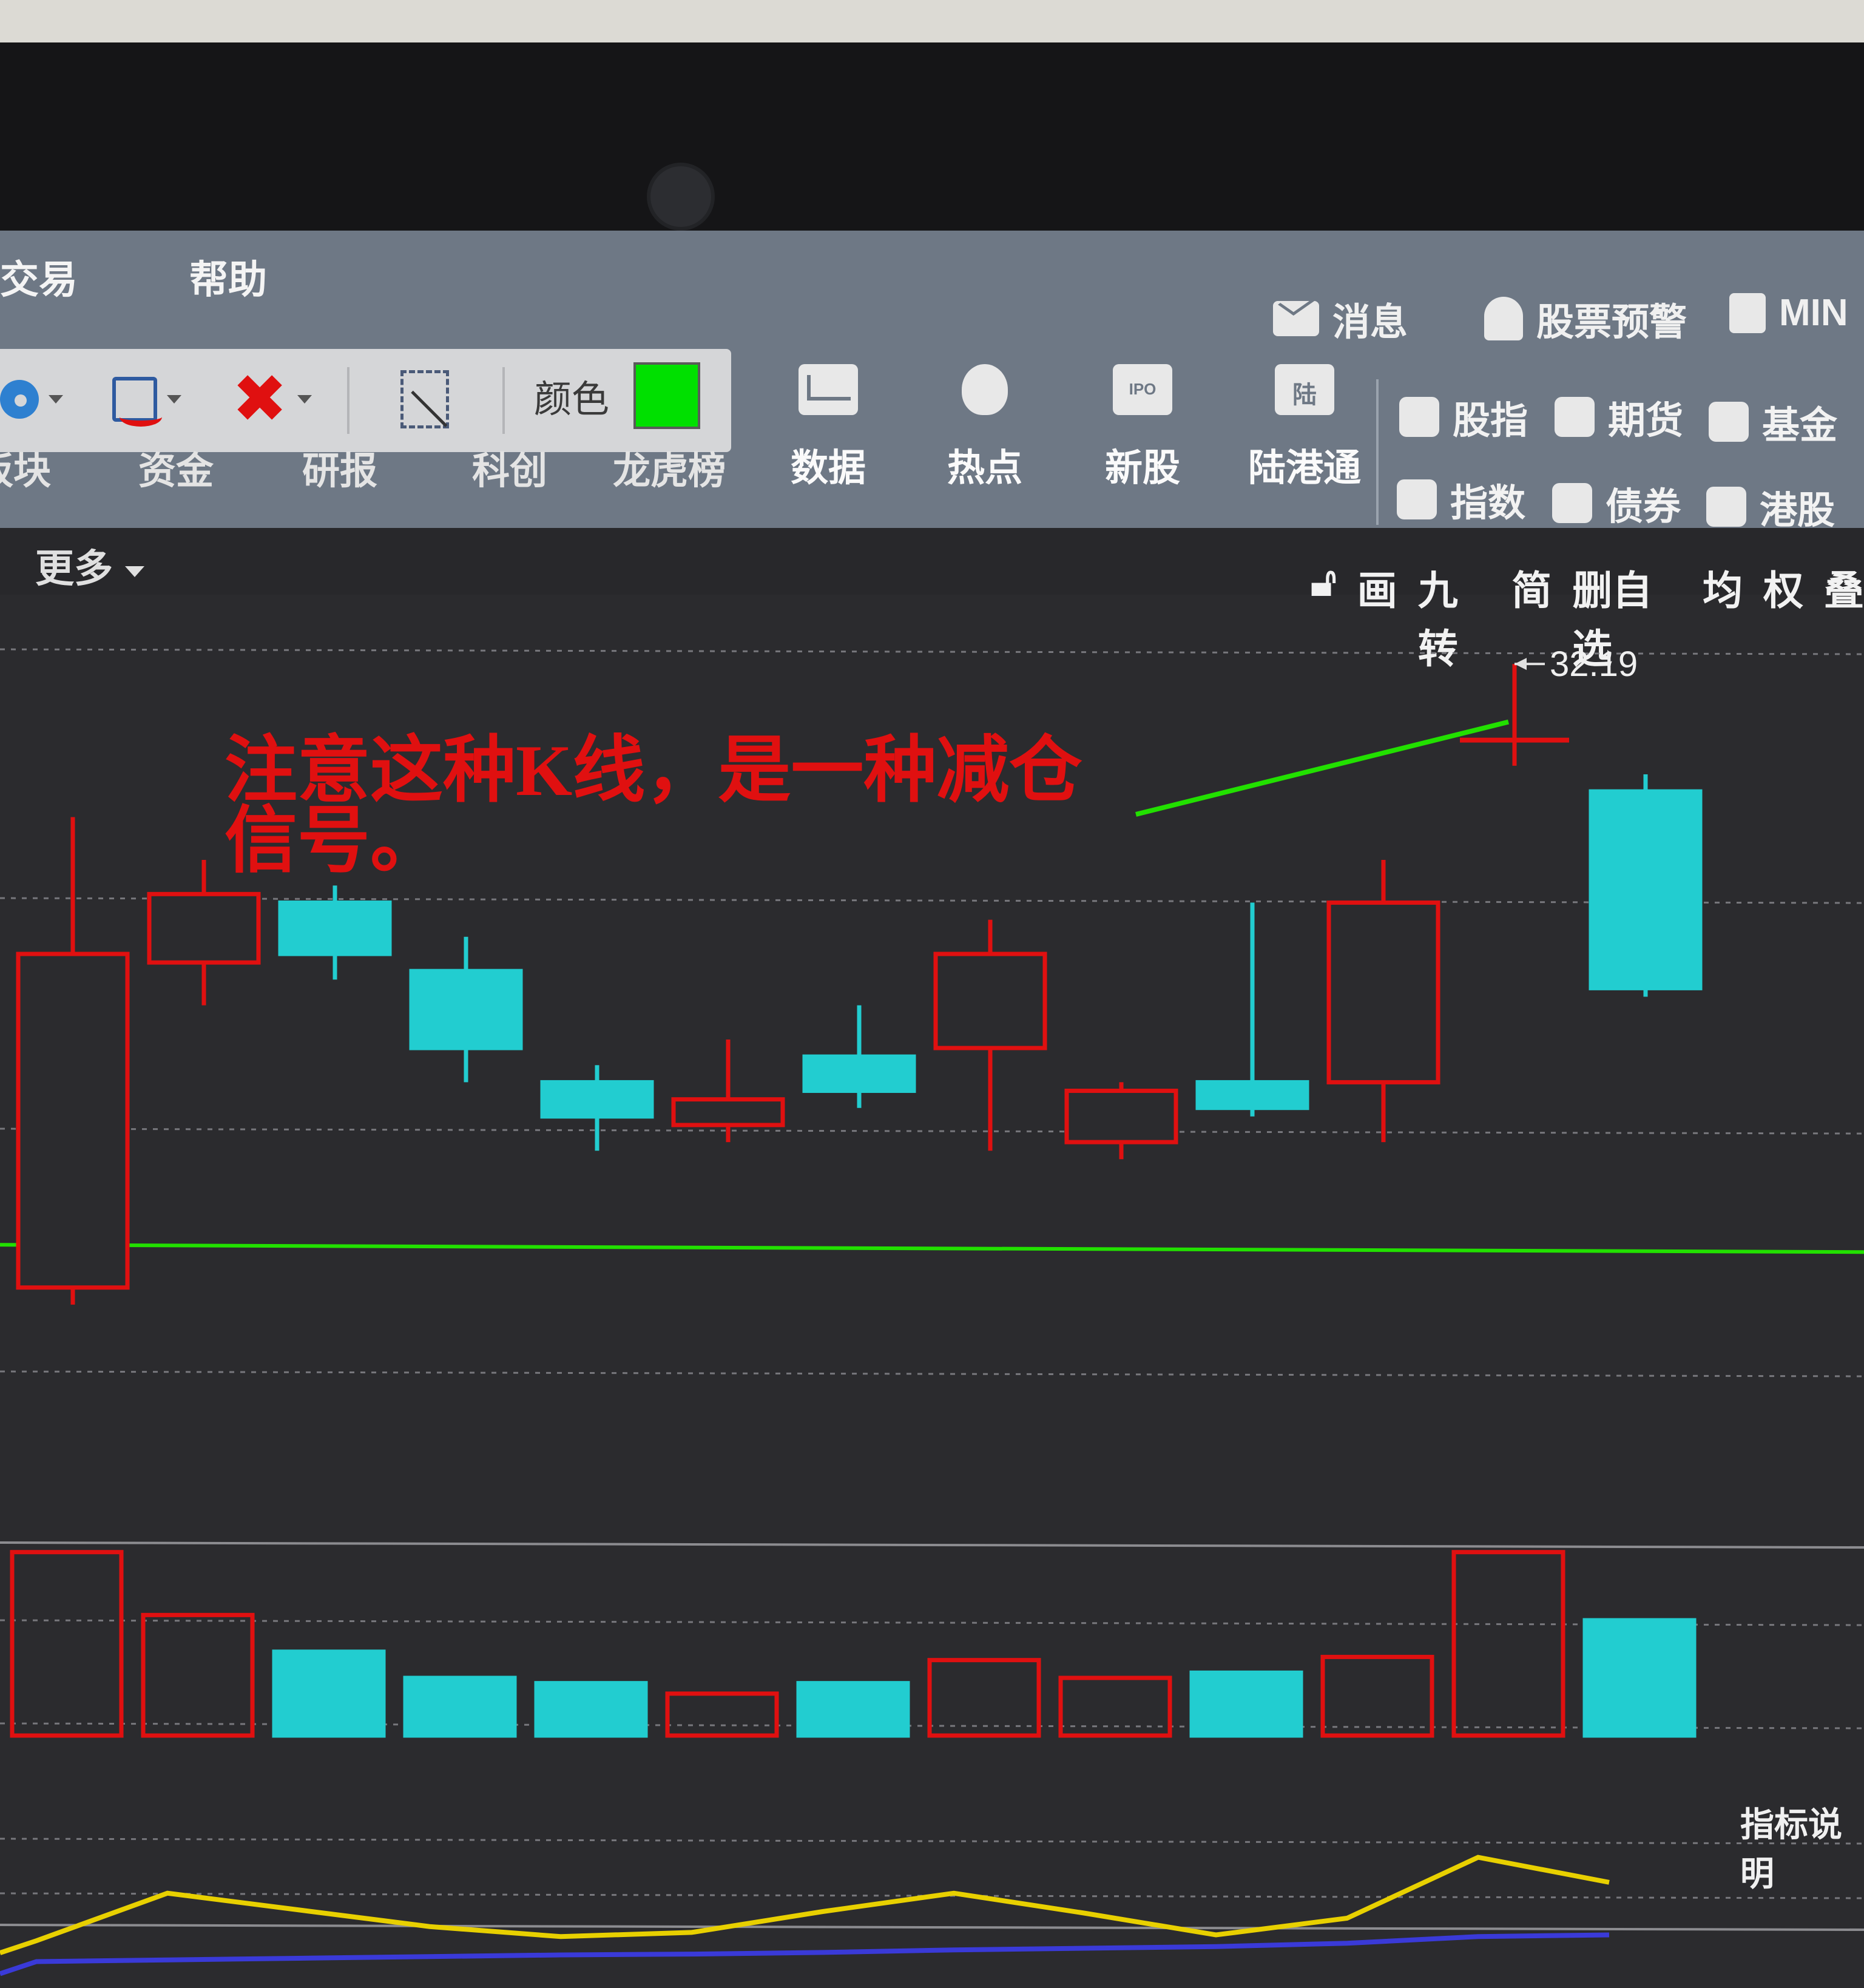 This screenshot has width=1864, height=1988. What do you see at coordinates (853, 1644) in the screenshot?
I see `volume-panel` at bounding box center [853, 1644].